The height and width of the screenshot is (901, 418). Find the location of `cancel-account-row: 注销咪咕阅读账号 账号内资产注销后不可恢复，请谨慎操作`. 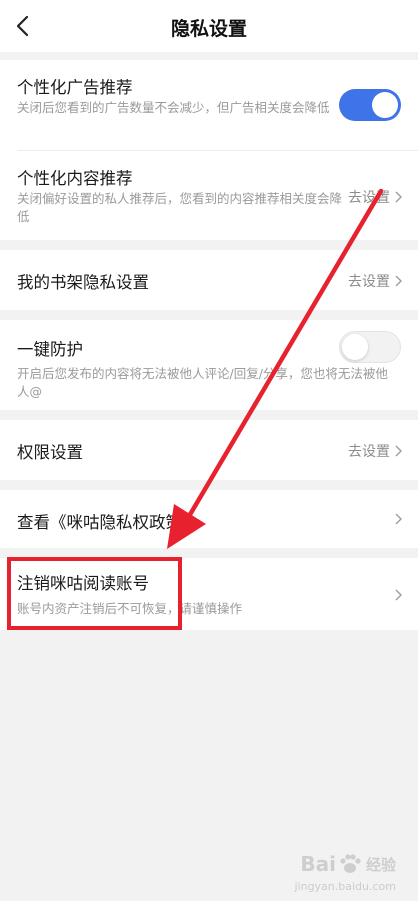

cancel-account-row: 注销咪咕阅读账号 账号内资产注销后不可恢复，请谨慎操作 is located at coordinates (209, 594).